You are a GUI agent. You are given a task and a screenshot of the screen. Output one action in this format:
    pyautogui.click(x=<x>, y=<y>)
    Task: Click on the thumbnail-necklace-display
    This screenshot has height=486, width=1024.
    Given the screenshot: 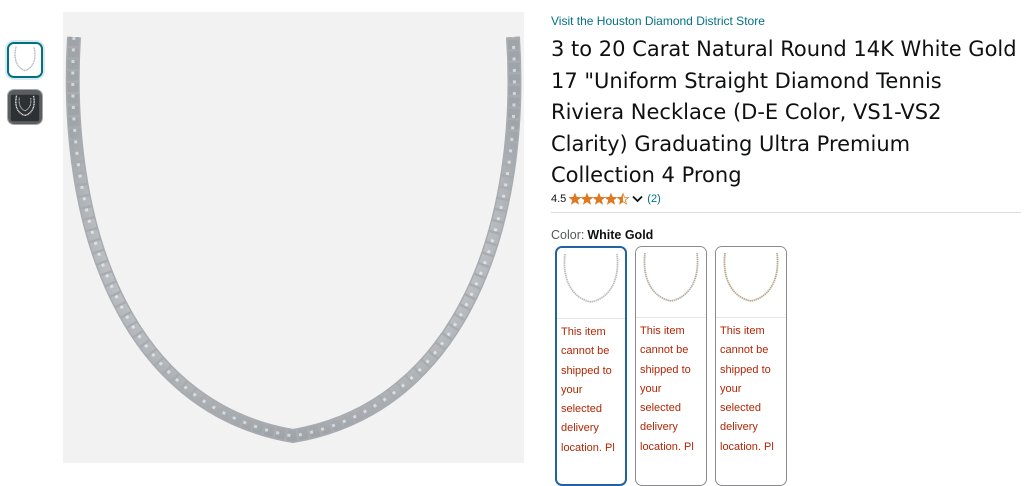 What is the action you would take?
    pyautogui.click(x=25, y=107)
    